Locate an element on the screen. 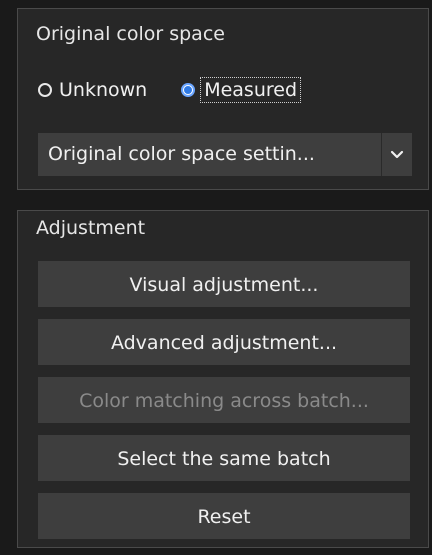 This screenshot has height=555, width=432. measured-radio: Measured is located at coordinates (241, 90).